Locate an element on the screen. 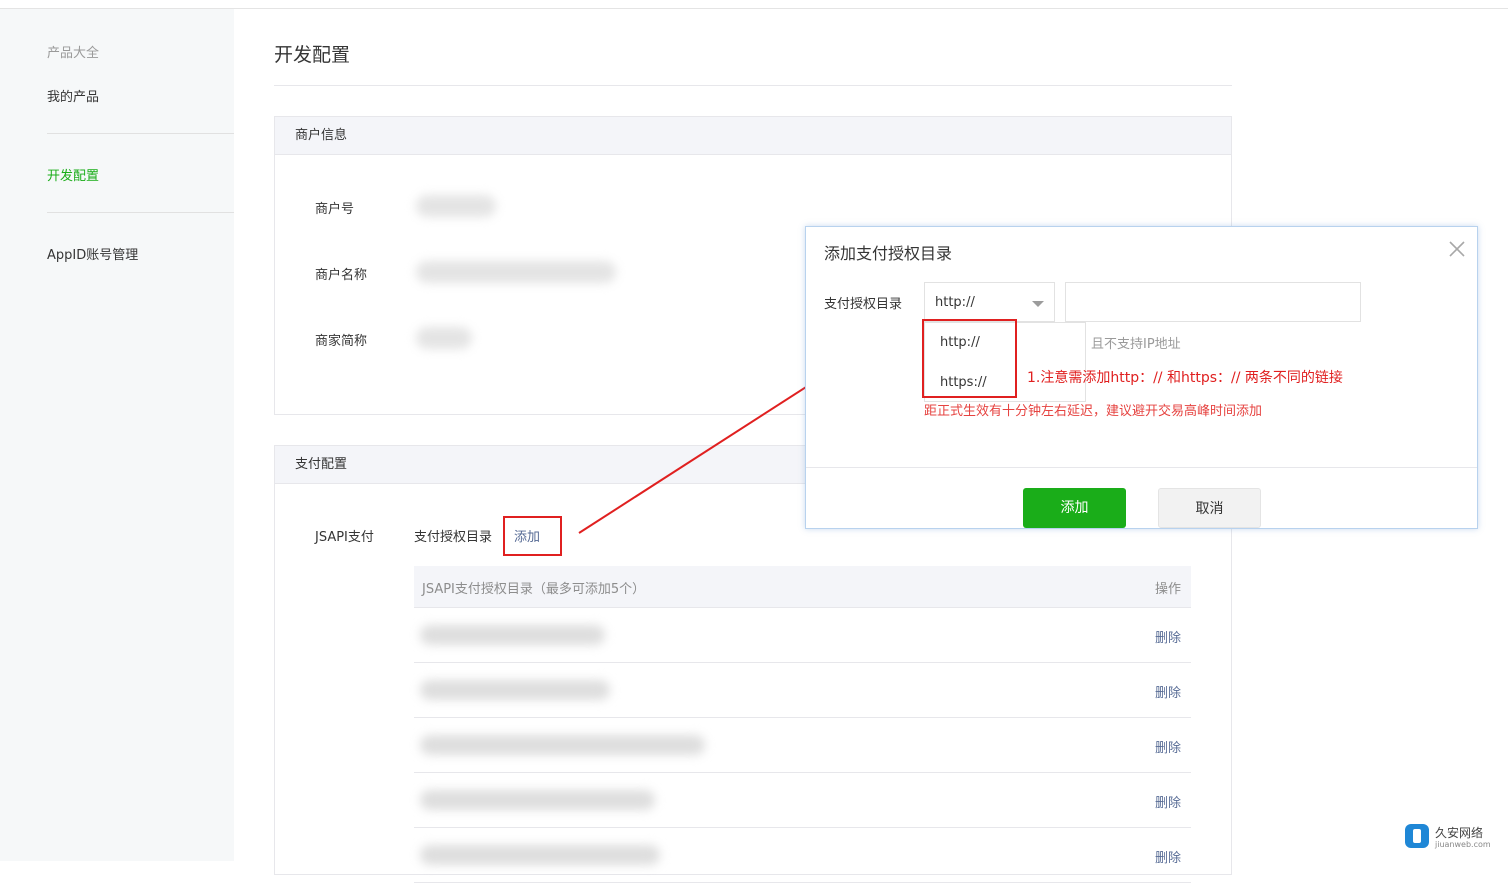  col-operation: 操作 is located at coordinates (1167, 589).